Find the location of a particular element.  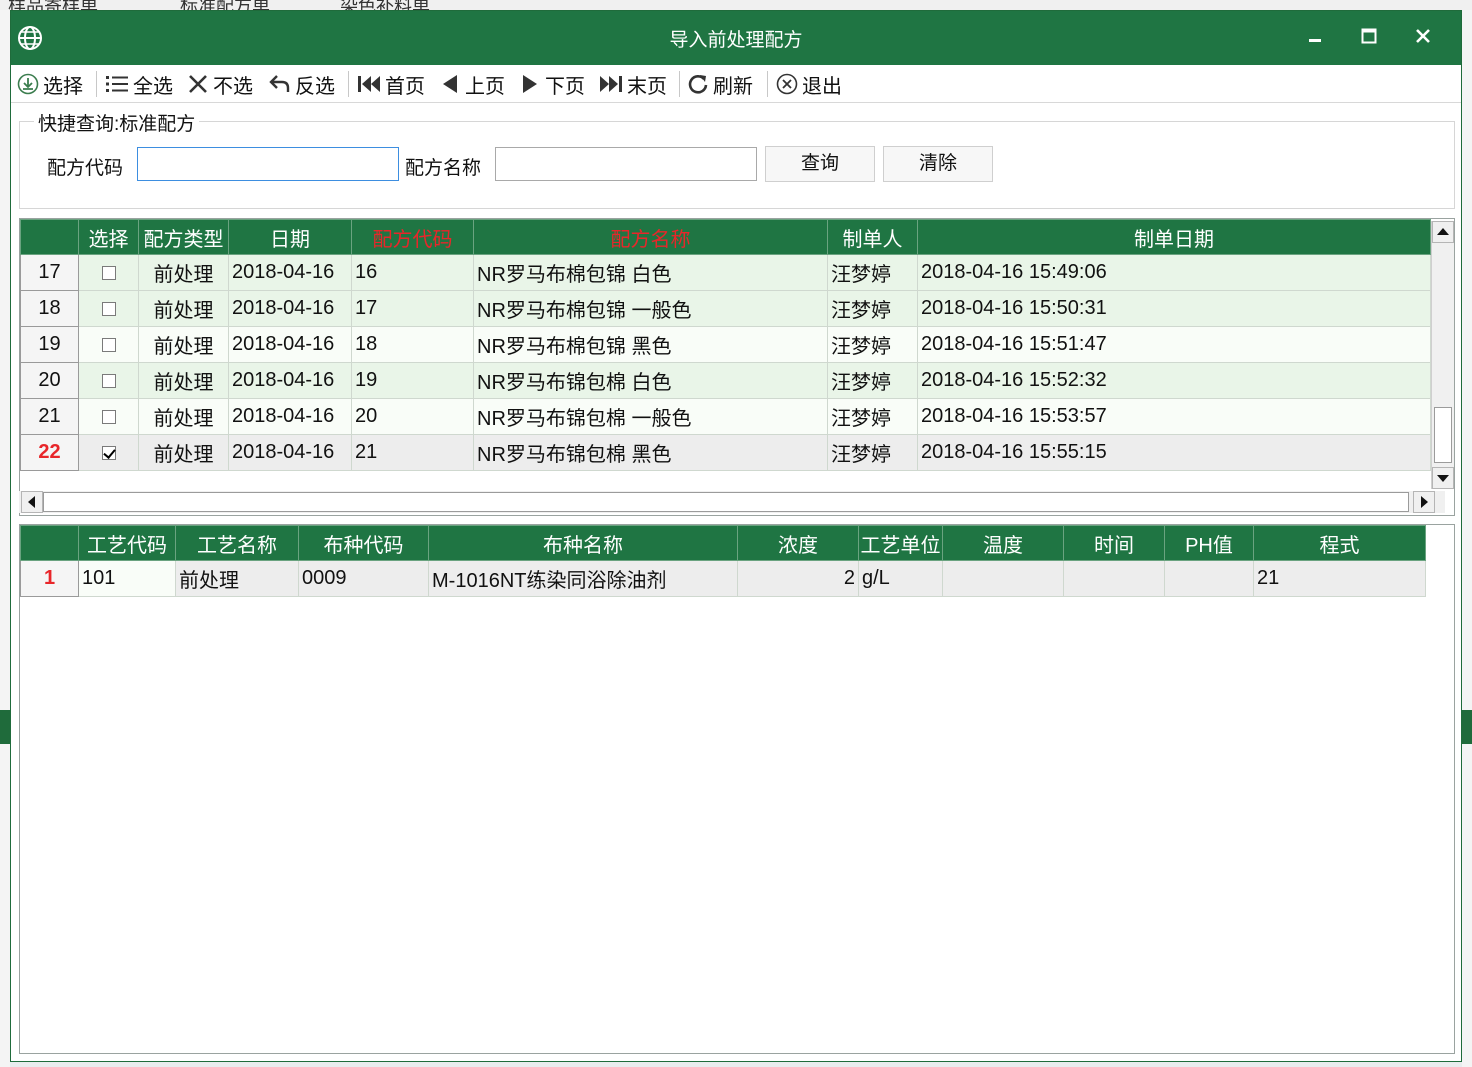

prev-page-label: 上页 is located at coordinates (485, 86).